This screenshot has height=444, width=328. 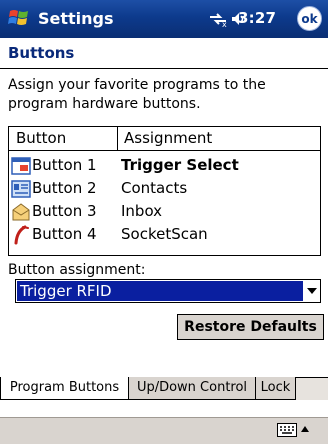 I want to click on column-header-assignment: Assignment, so click(x=222, y=138).